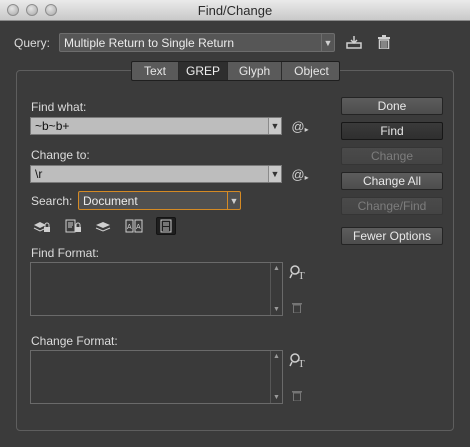  Describe the element at coordinates (52, 201) in the screenshot. I see `search-label: Search:` at that location.